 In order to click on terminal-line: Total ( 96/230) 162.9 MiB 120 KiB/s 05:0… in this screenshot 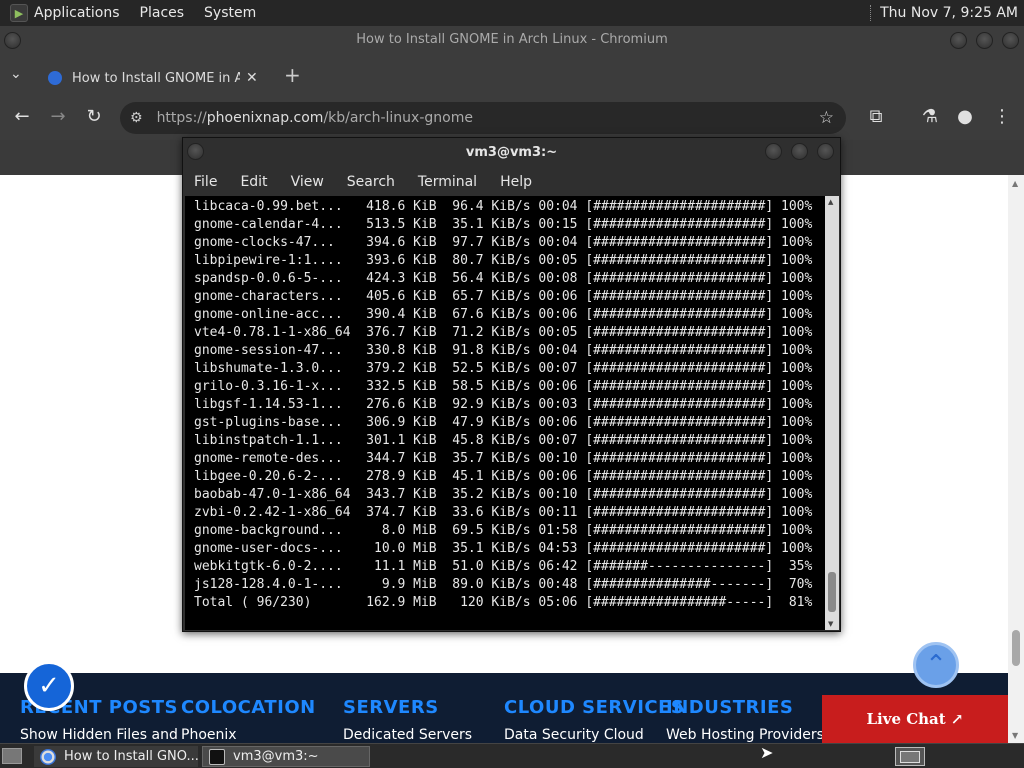, I will do `click(503, 602)`.